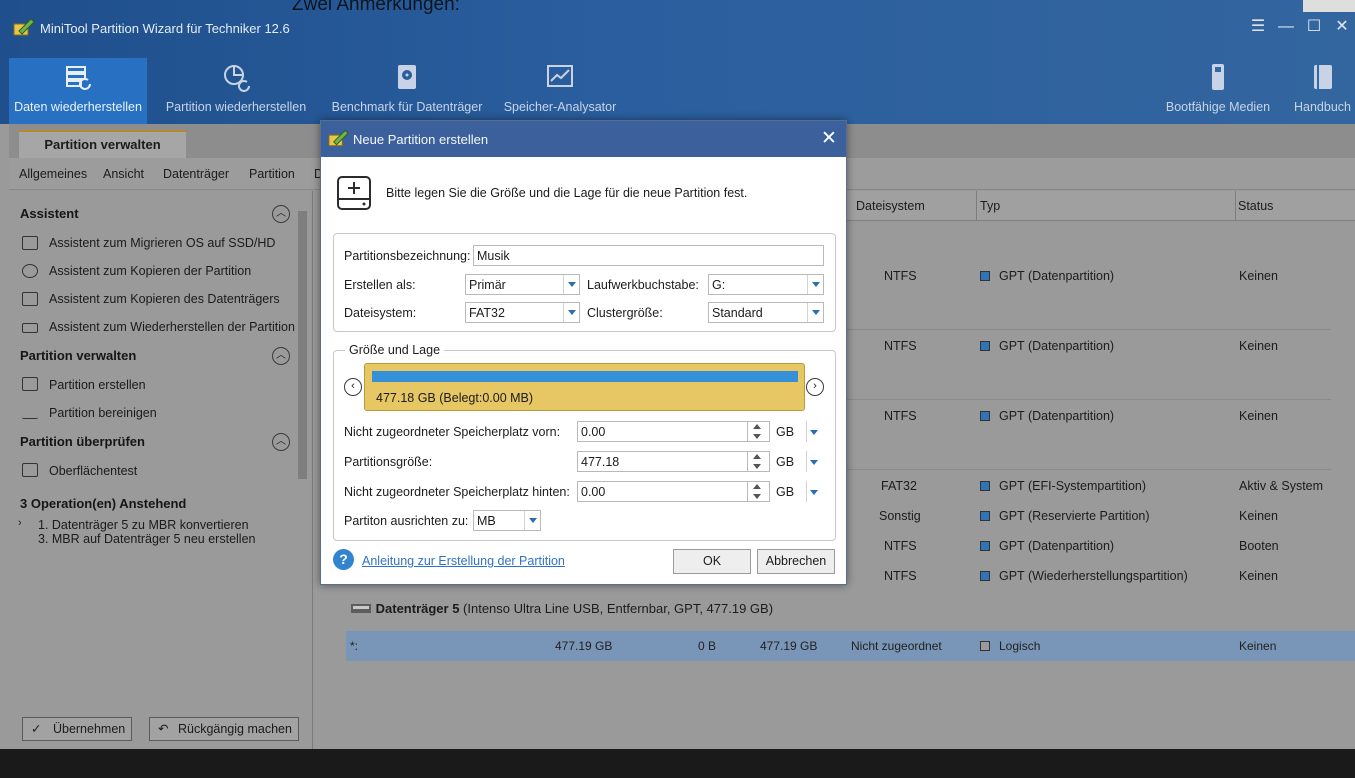  What do you see at coordinates (1286, 27) in the screenshot?
I see `minimize-icon: —` at bounding box center [1286, 27].